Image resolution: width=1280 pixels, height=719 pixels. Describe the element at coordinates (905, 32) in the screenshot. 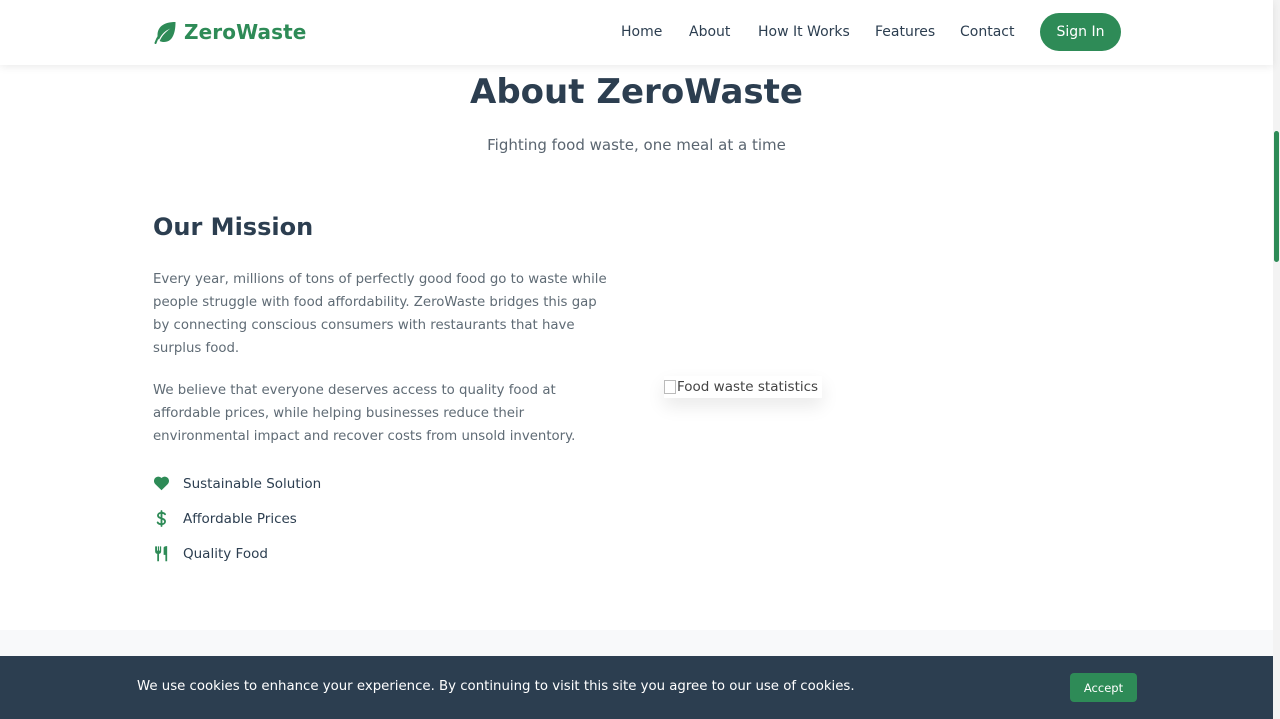

I see `nav-features: Features` at that location.